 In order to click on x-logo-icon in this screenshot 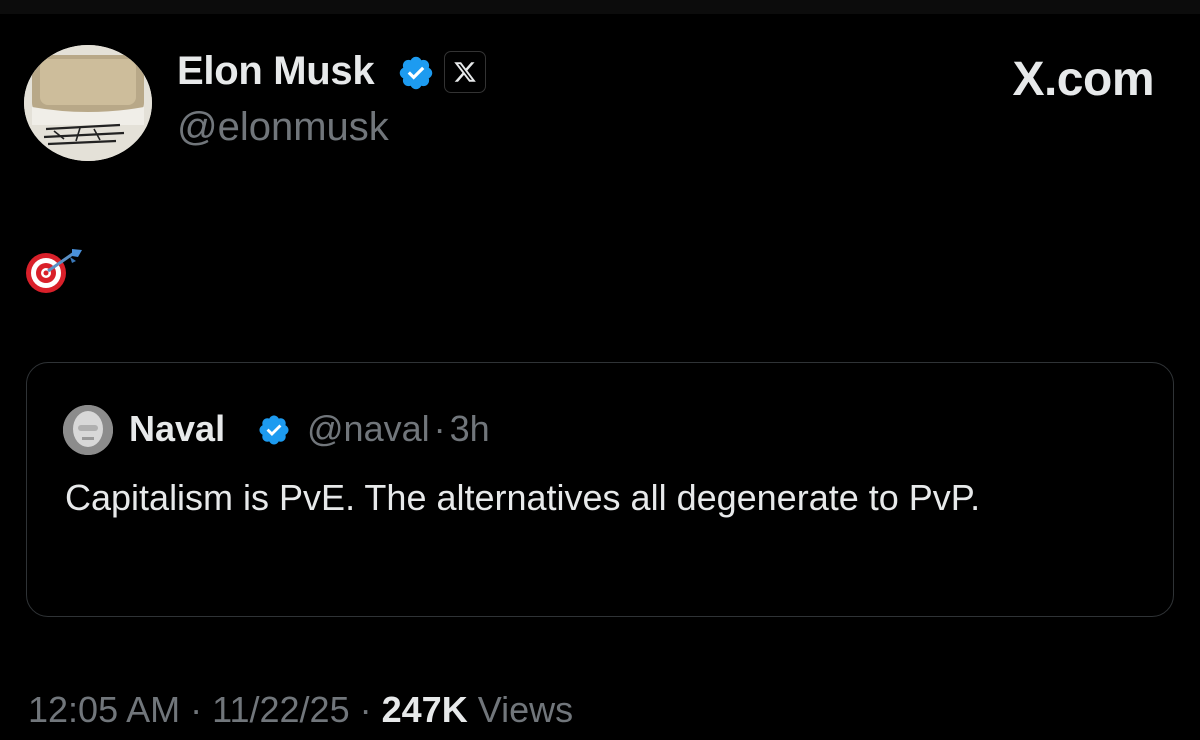, I will do `click(465, 72)`.